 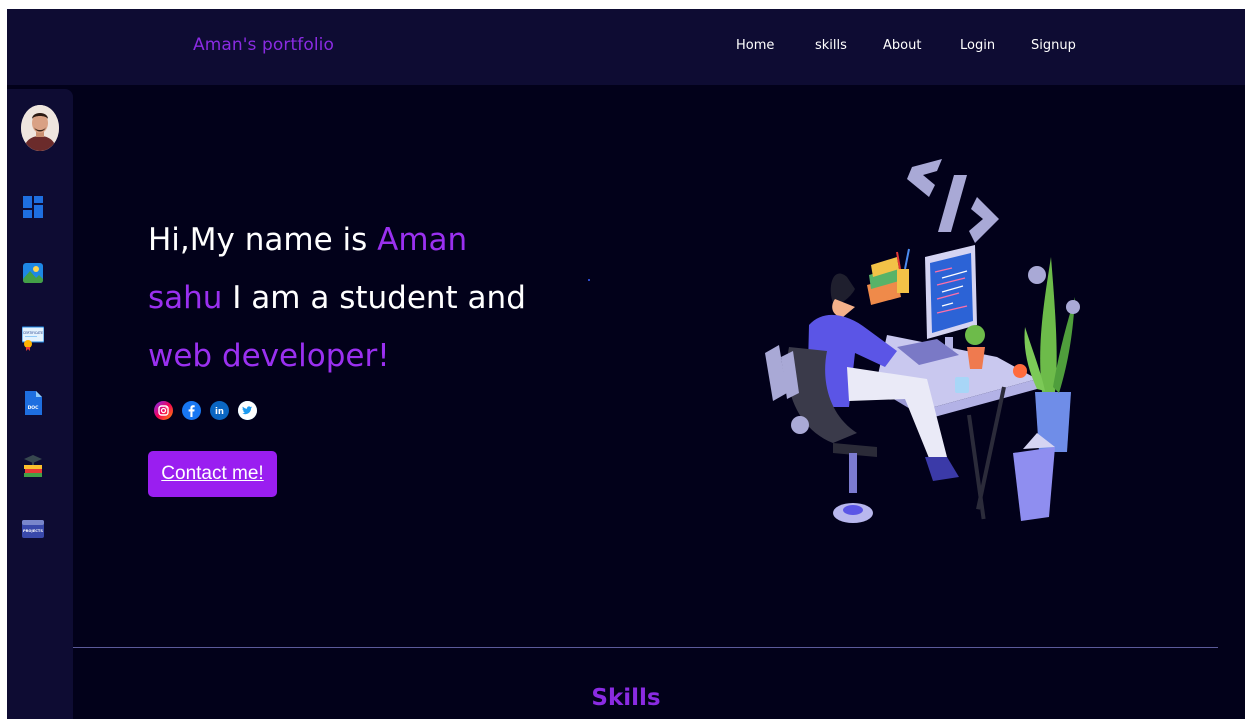 I want to click on svg-text: PROJECTS, so click(x=33, y=531).